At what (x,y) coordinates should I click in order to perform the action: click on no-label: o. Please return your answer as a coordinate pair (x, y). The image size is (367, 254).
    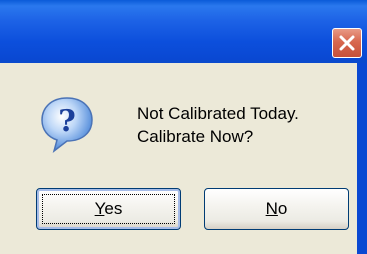
    Looking at the image, I should click on (282, 208).